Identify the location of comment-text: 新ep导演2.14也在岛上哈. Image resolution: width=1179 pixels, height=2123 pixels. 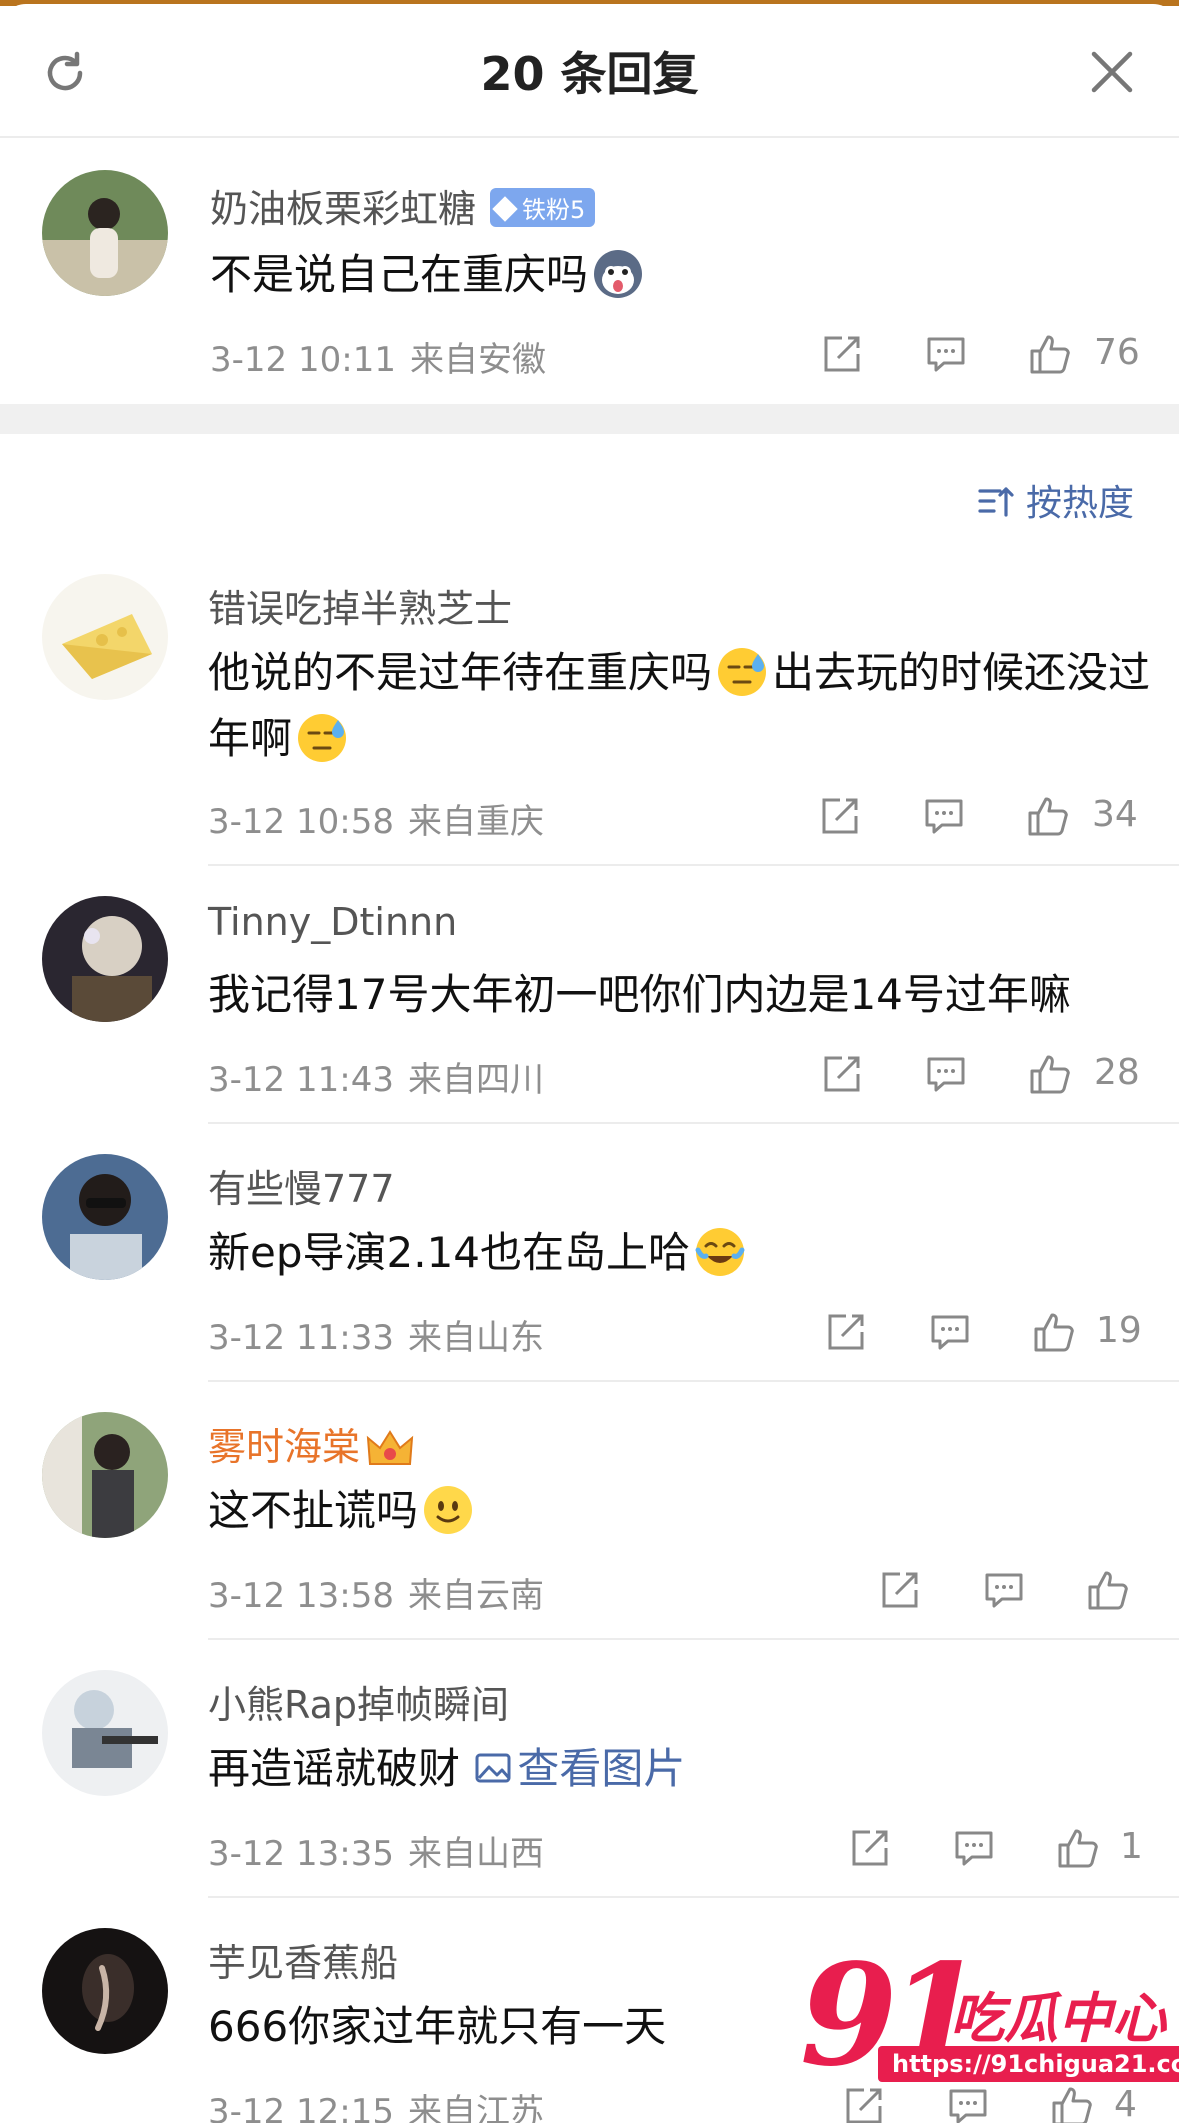
(693, 1253).